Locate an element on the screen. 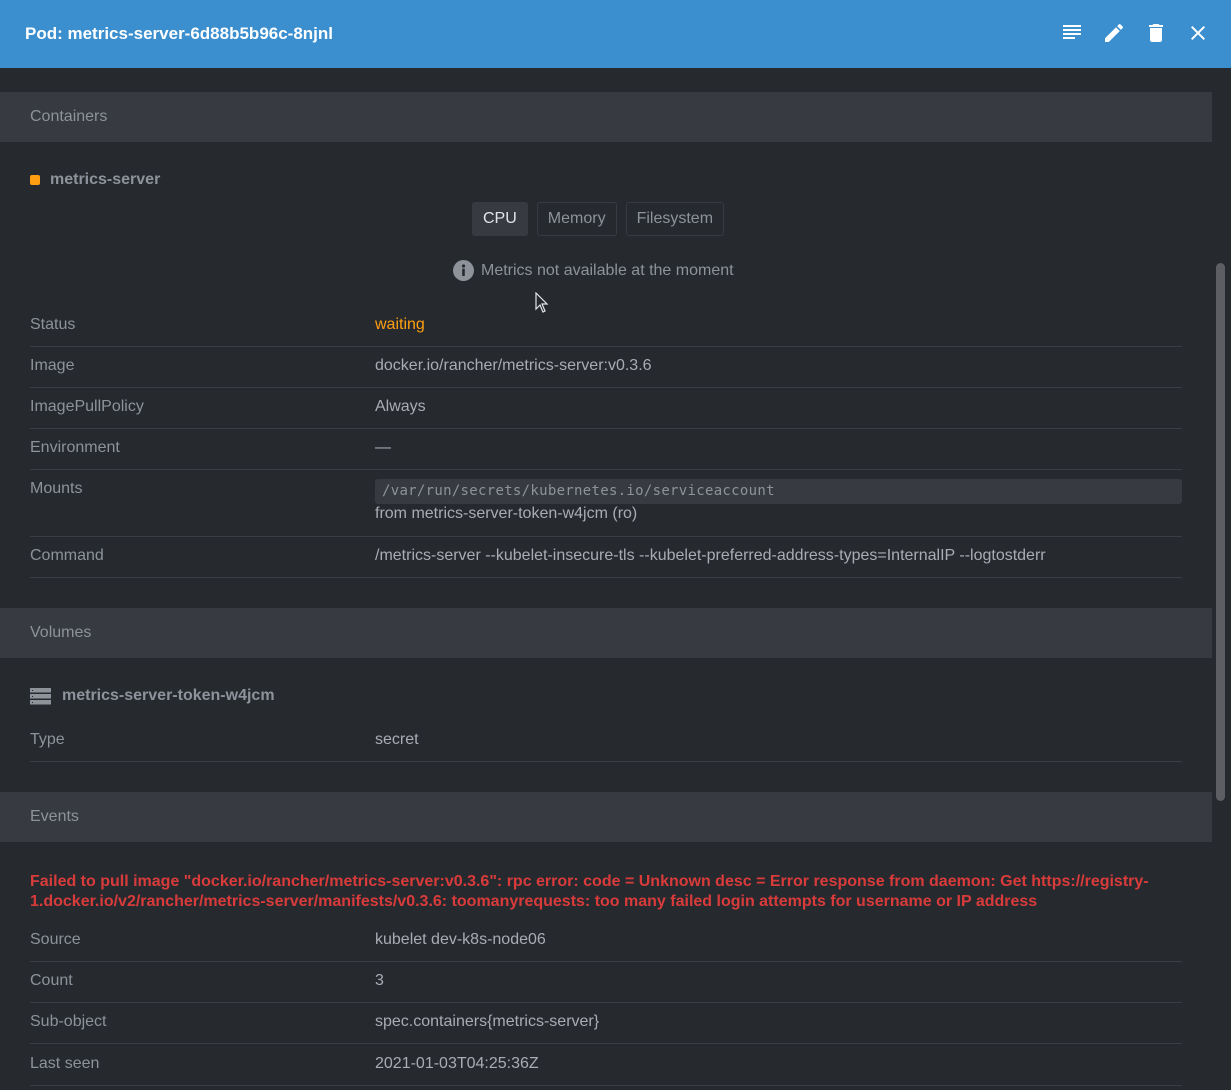 Image resolution: width=1231 pixels, height=1090 pixels. tab-memory: Memory is located at coordinates (576, 219).